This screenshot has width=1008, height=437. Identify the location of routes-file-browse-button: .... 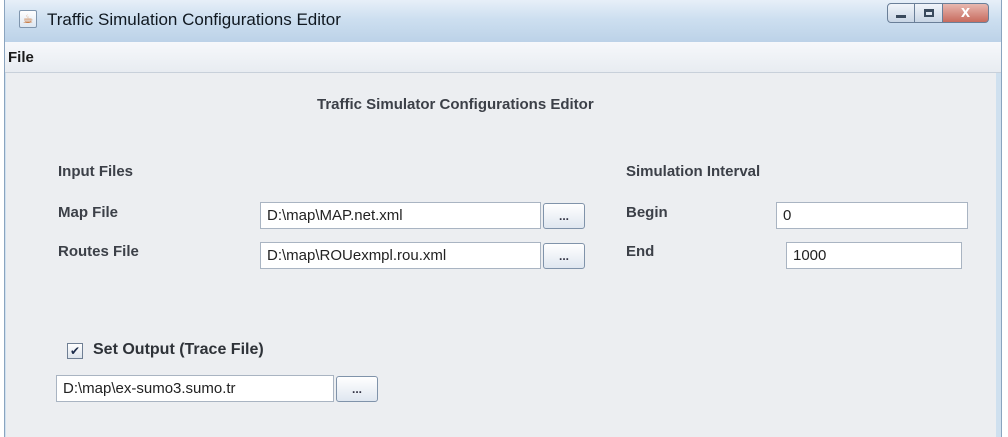
(564, 256).